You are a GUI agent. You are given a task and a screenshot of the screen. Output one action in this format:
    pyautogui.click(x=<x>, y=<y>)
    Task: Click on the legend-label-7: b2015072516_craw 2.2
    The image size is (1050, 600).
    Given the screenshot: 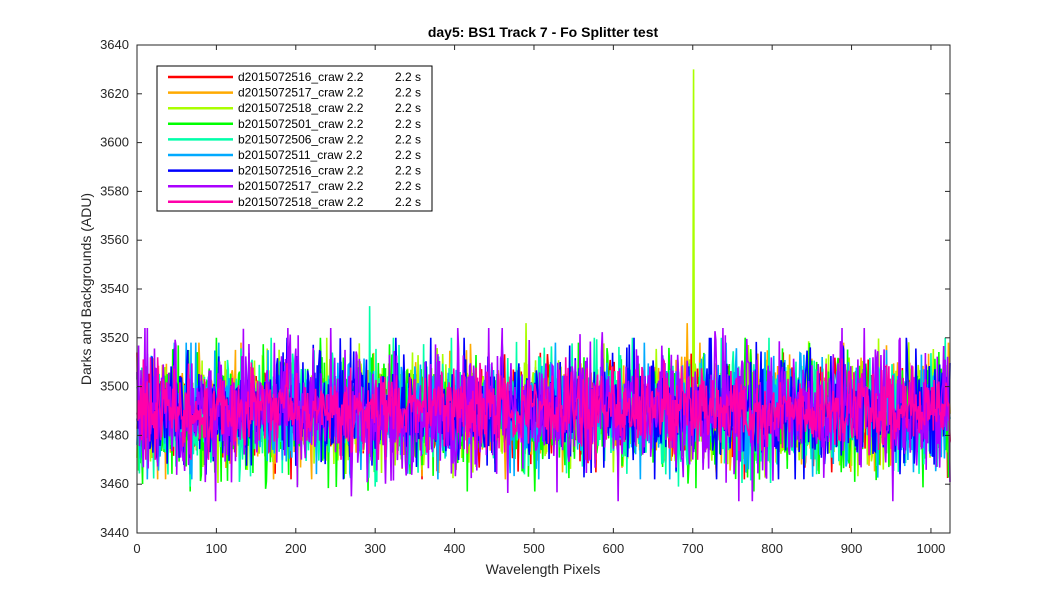 What is the action you would take?
    pyautogui.click(x=301, y=171)
    